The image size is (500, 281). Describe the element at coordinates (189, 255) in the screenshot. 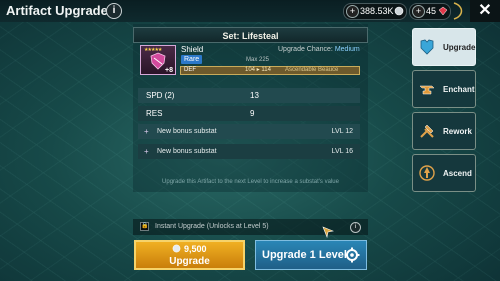

I see `upgrade-button: 9,500 Upgrade` at that location.